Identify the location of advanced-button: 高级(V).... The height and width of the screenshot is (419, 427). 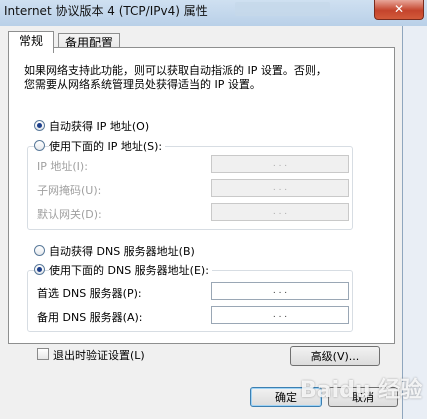
(335, 356).